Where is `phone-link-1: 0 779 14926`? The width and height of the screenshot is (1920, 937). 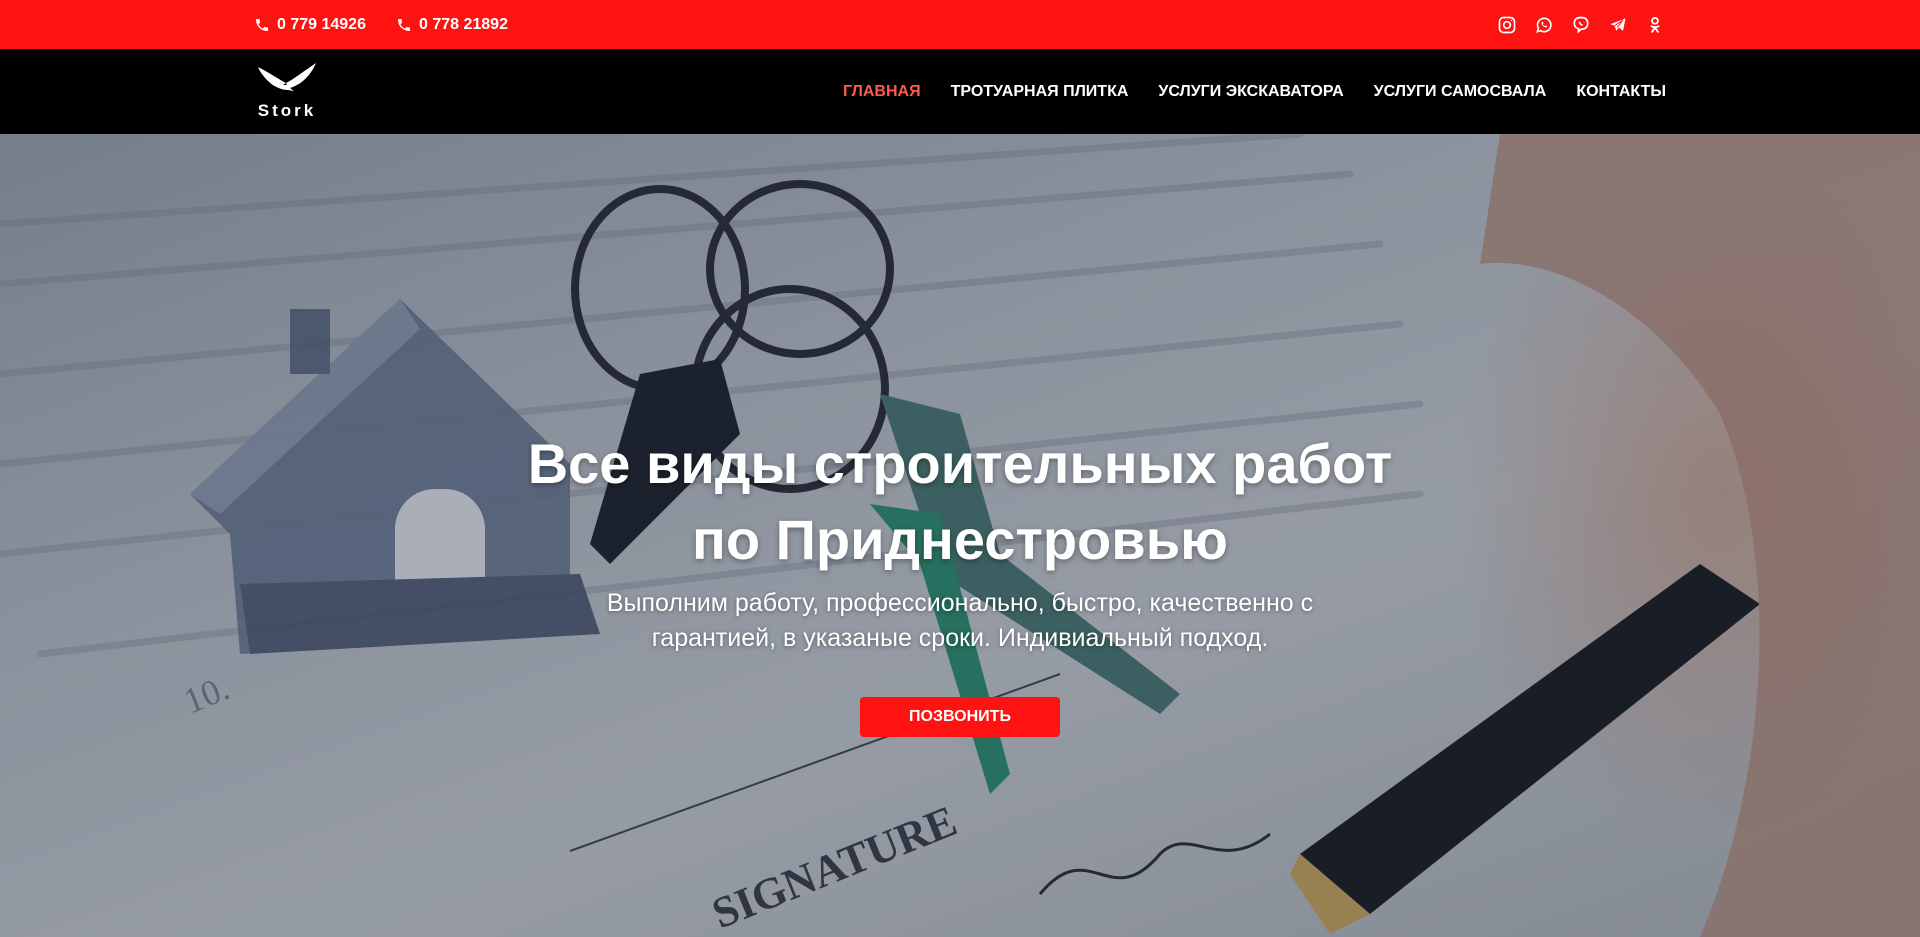
phone-link-1: 0 779 14926 is located at coordinates (310, 25).